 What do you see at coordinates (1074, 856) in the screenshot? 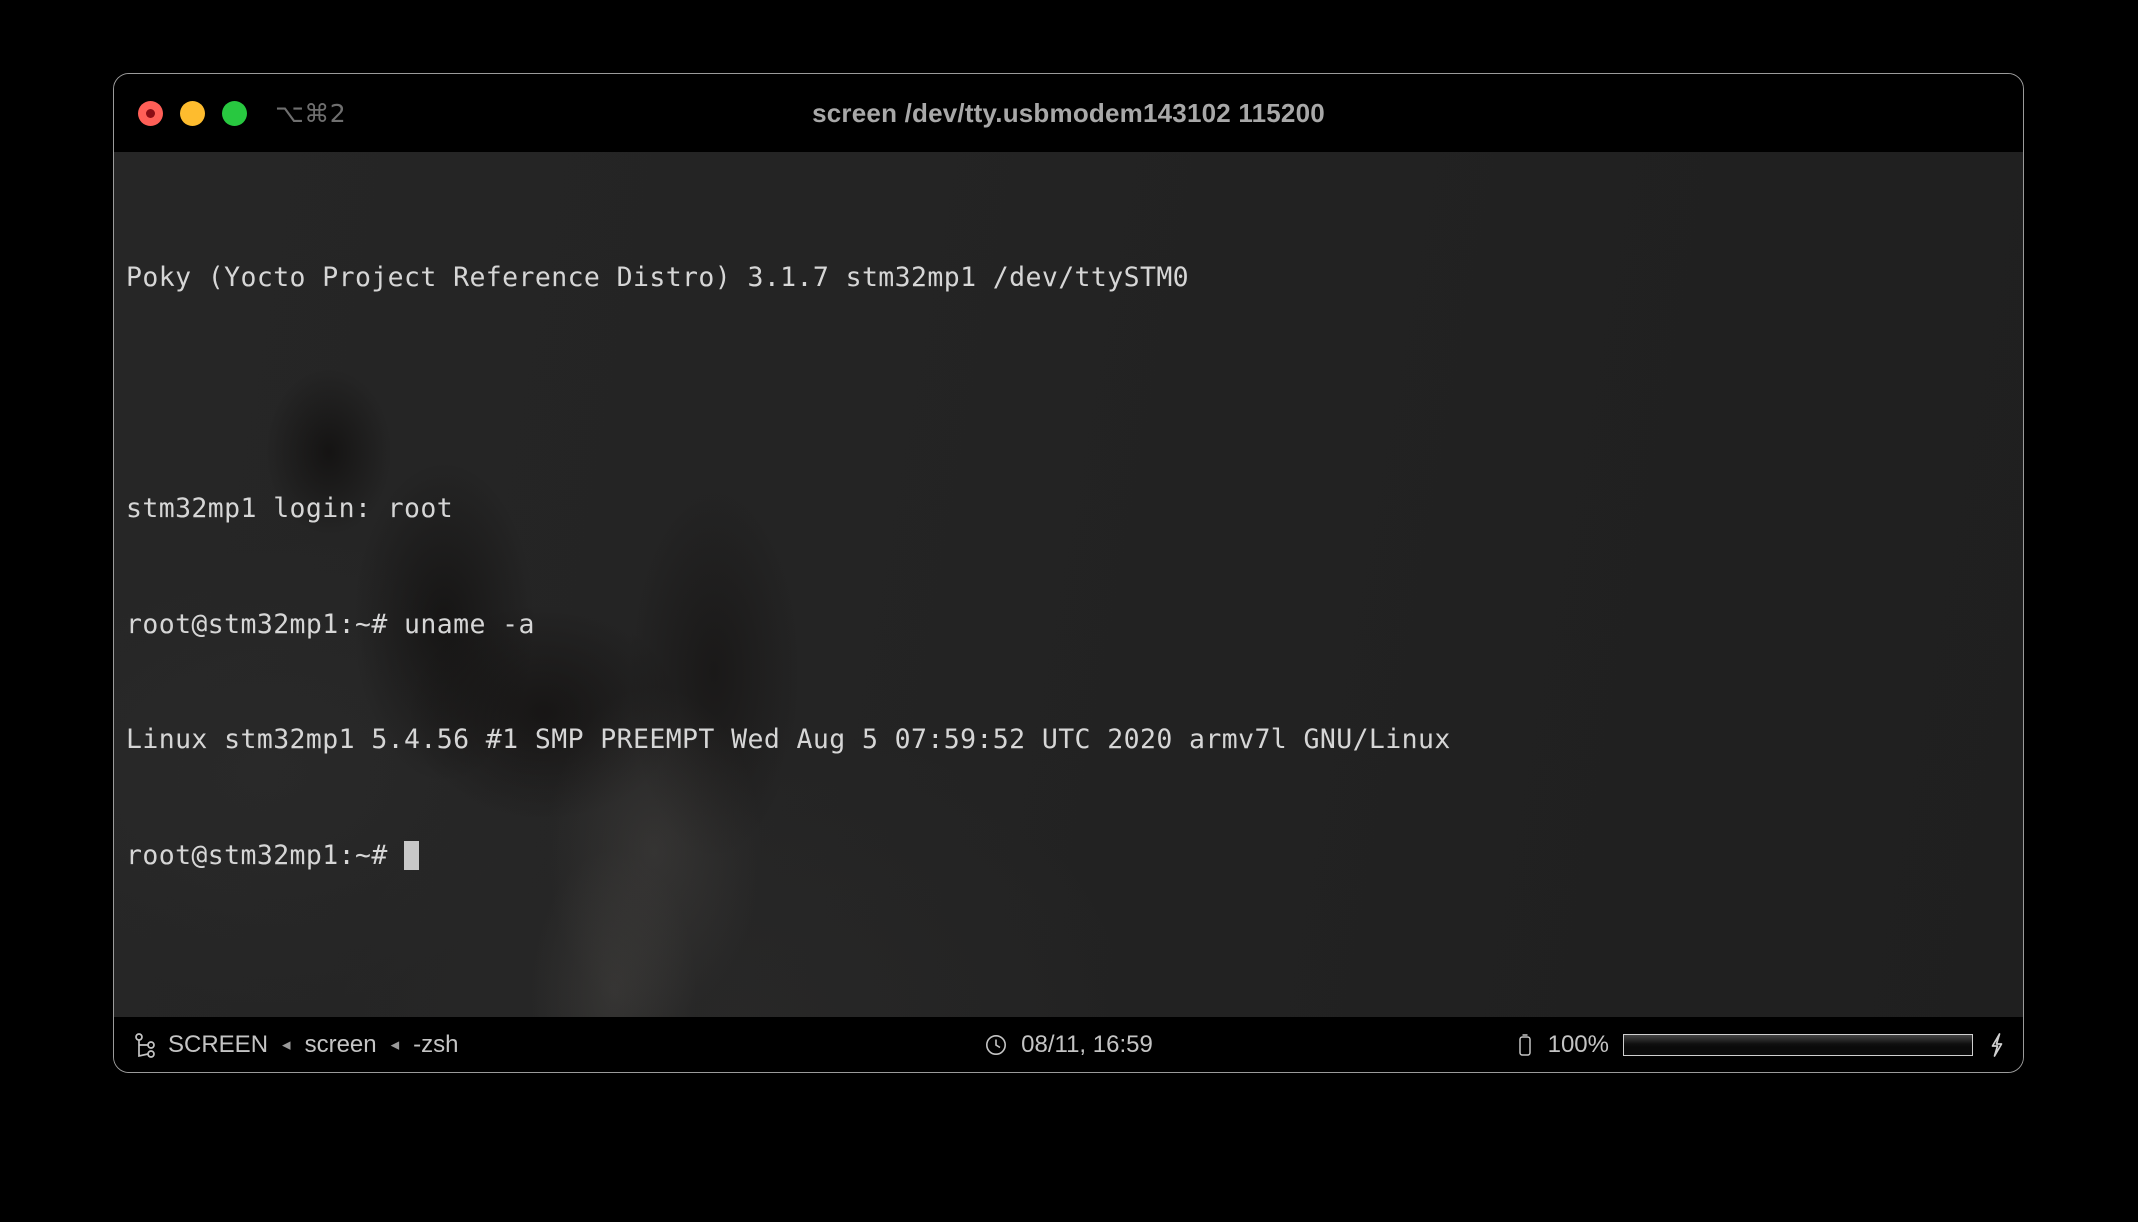
I see `terminal-prompt-line: root@stm32mp1:~#` at bounding box center [1074, 856].